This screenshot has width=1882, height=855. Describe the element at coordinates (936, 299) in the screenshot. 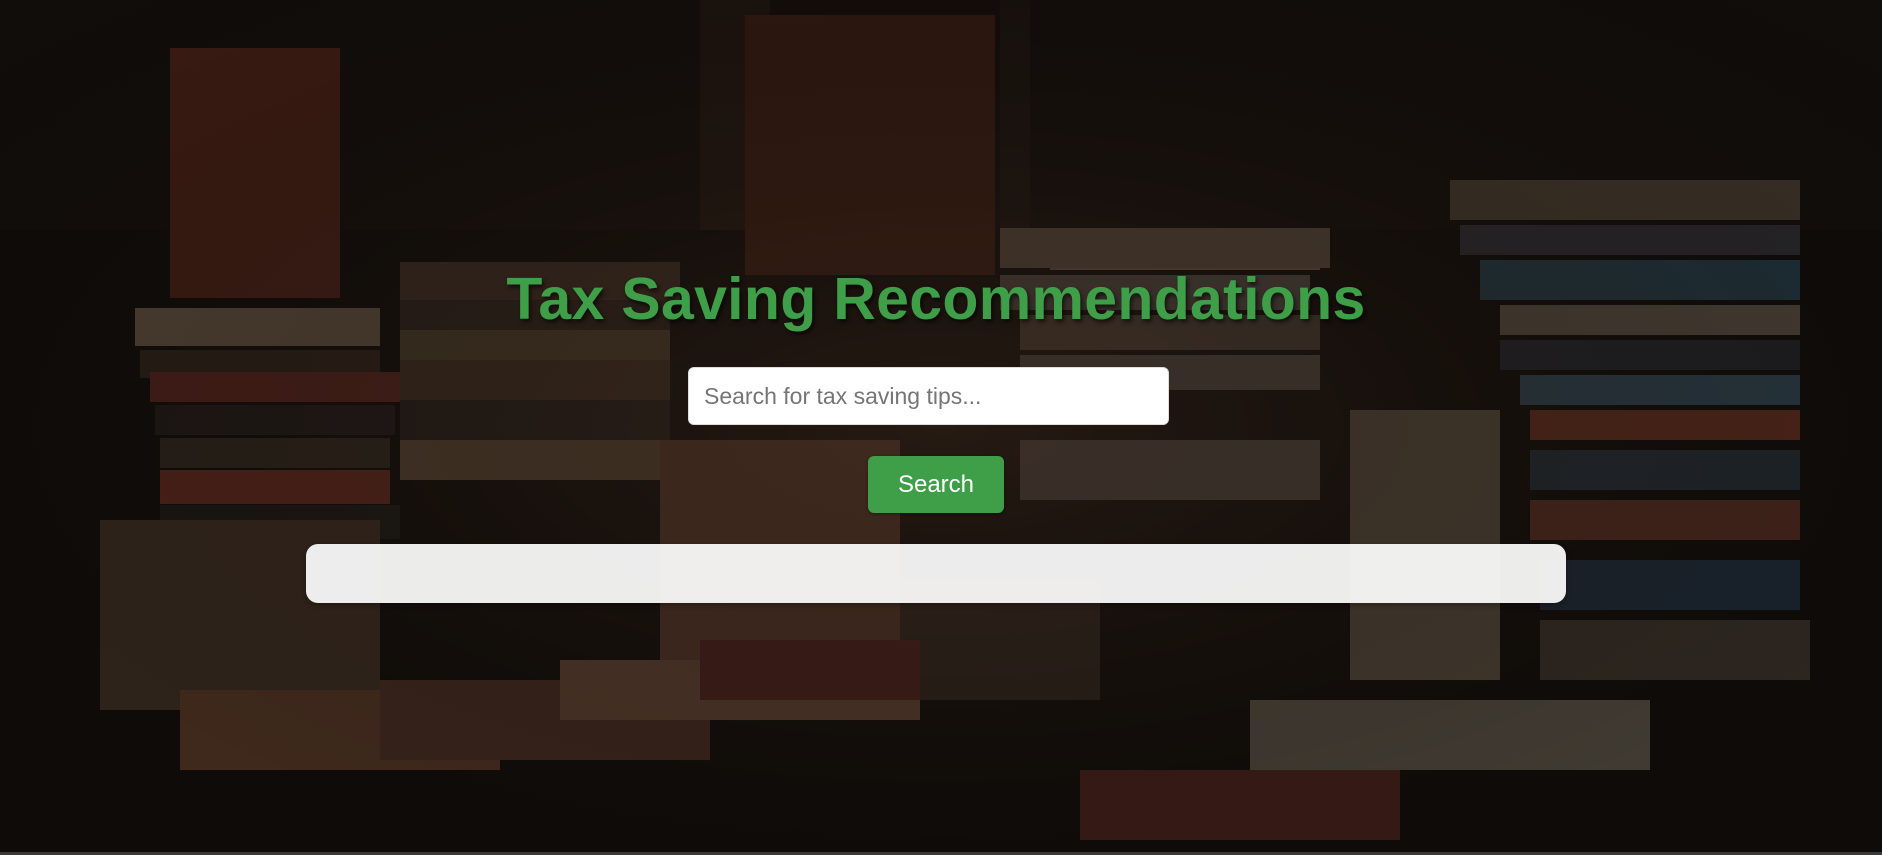

I see `page-title: Tax Saving Recommendations` at that location.